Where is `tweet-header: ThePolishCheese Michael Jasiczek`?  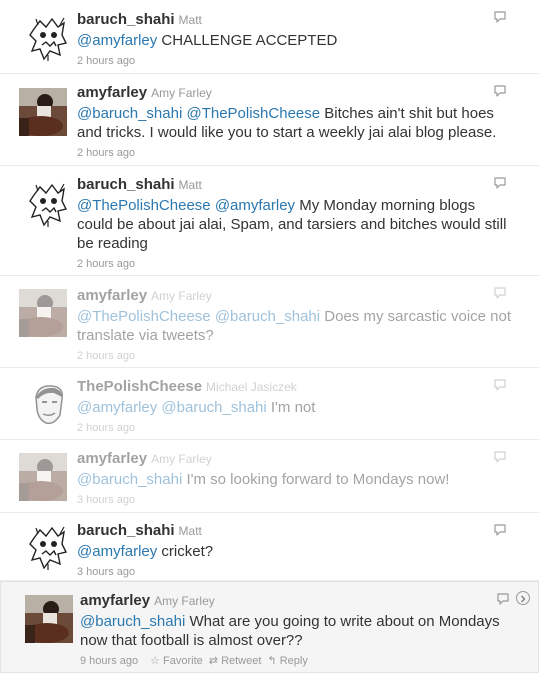
tweet-header: ThePolishCheese Michael Jasiczek is located at coordinates (296, 387).